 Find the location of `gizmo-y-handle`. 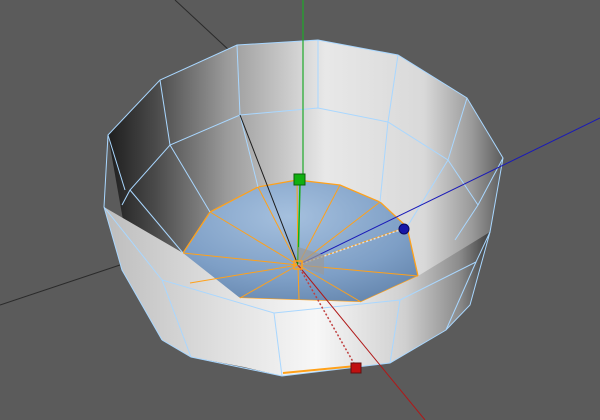

gizmo-y-handle is located at coordinates (299, 179).